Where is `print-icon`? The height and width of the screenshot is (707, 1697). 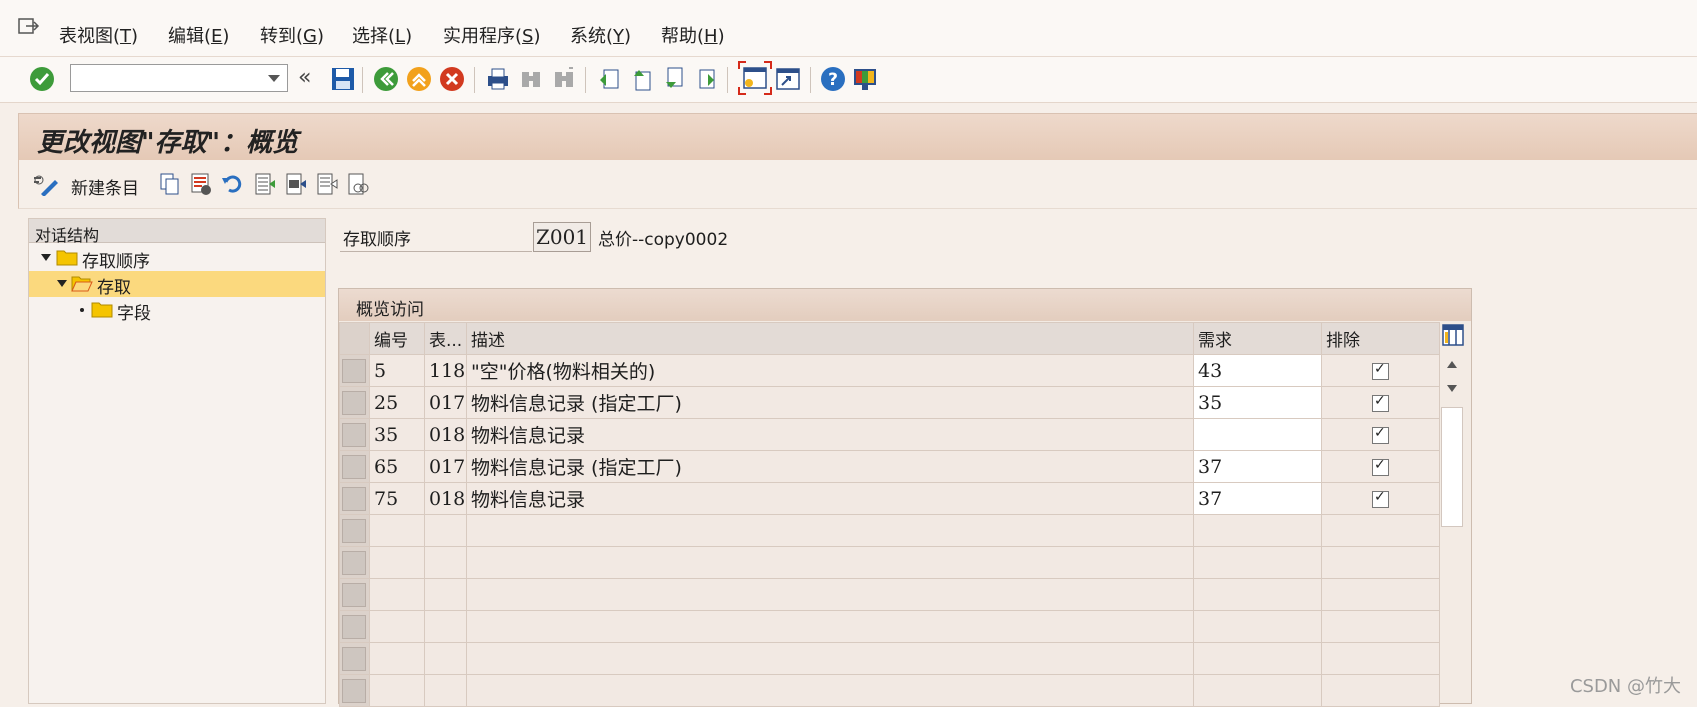
print-icon is located at coordinates (498, 79).